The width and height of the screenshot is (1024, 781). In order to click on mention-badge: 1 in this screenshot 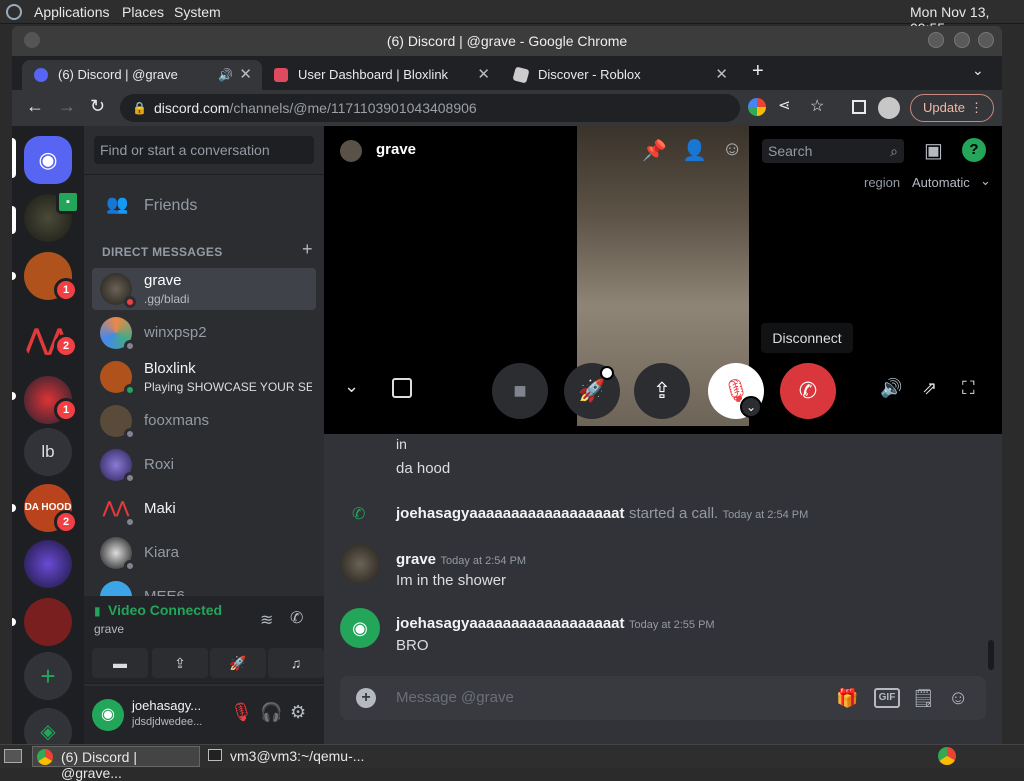, I will do `click(66, 410)`.